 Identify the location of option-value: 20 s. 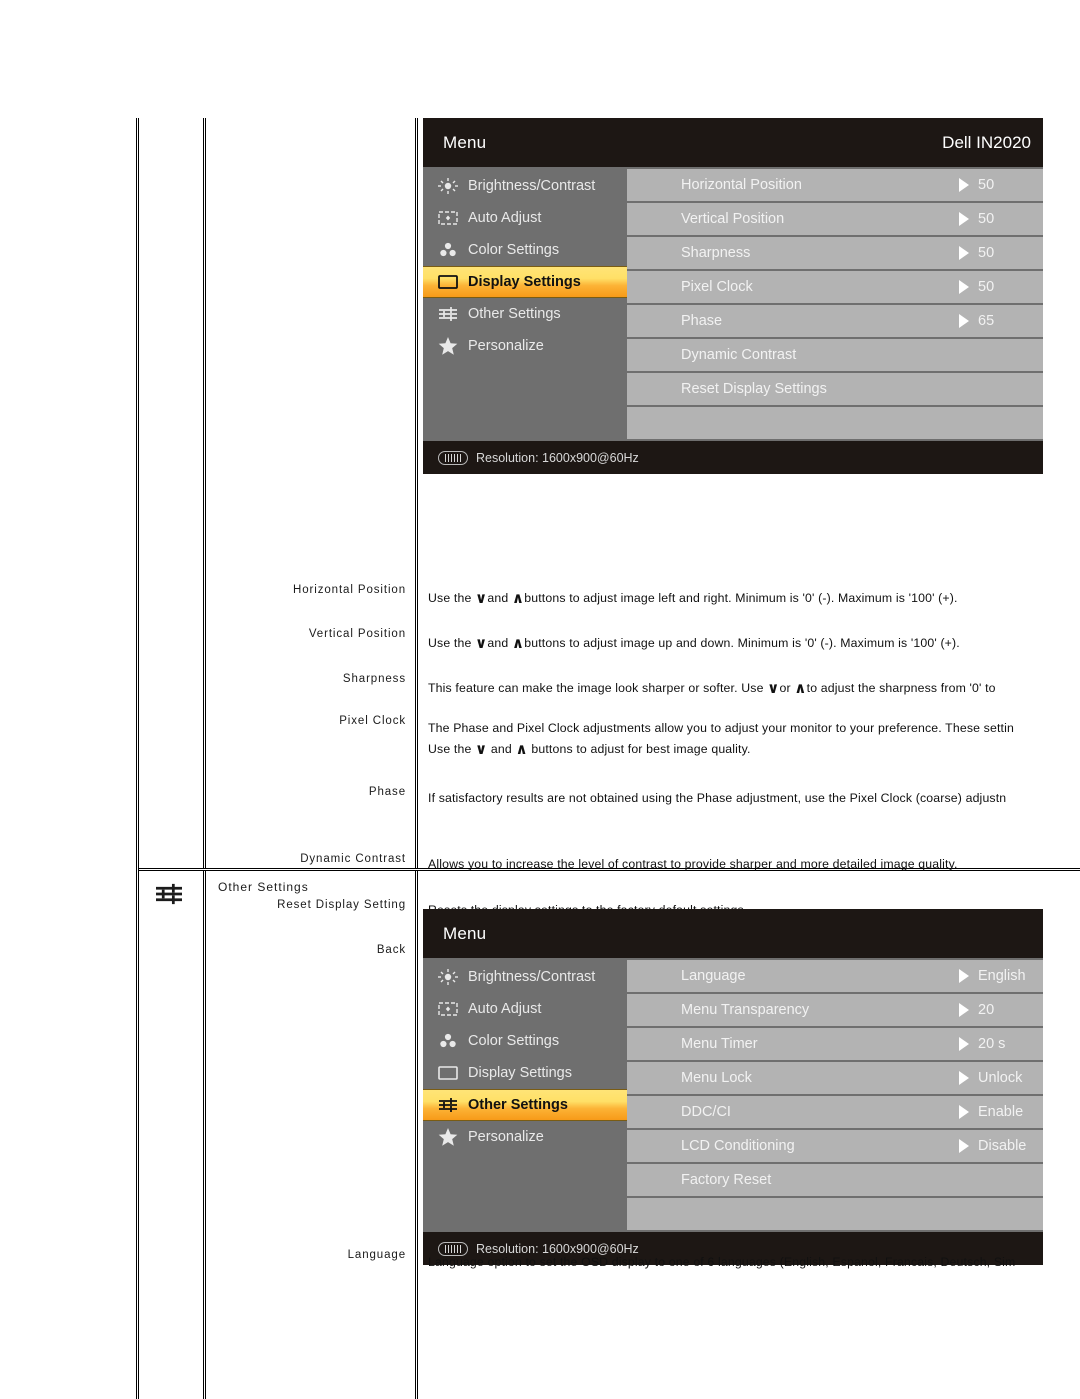
(992, 1044).